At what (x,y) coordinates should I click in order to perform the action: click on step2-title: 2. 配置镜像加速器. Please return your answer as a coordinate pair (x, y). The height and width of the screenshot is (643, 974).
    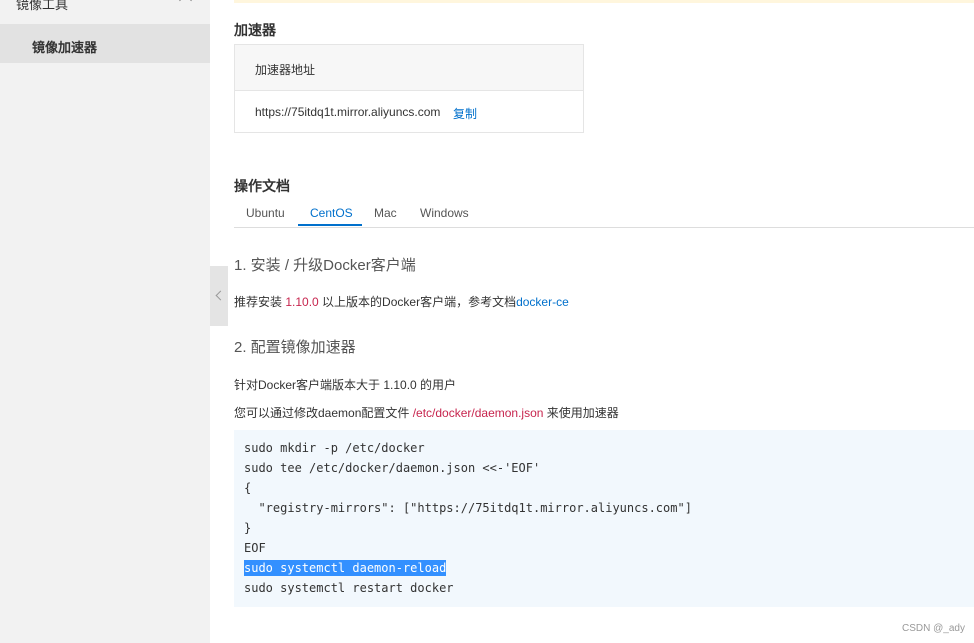
    Looking at the image, I should click on (295, 347).